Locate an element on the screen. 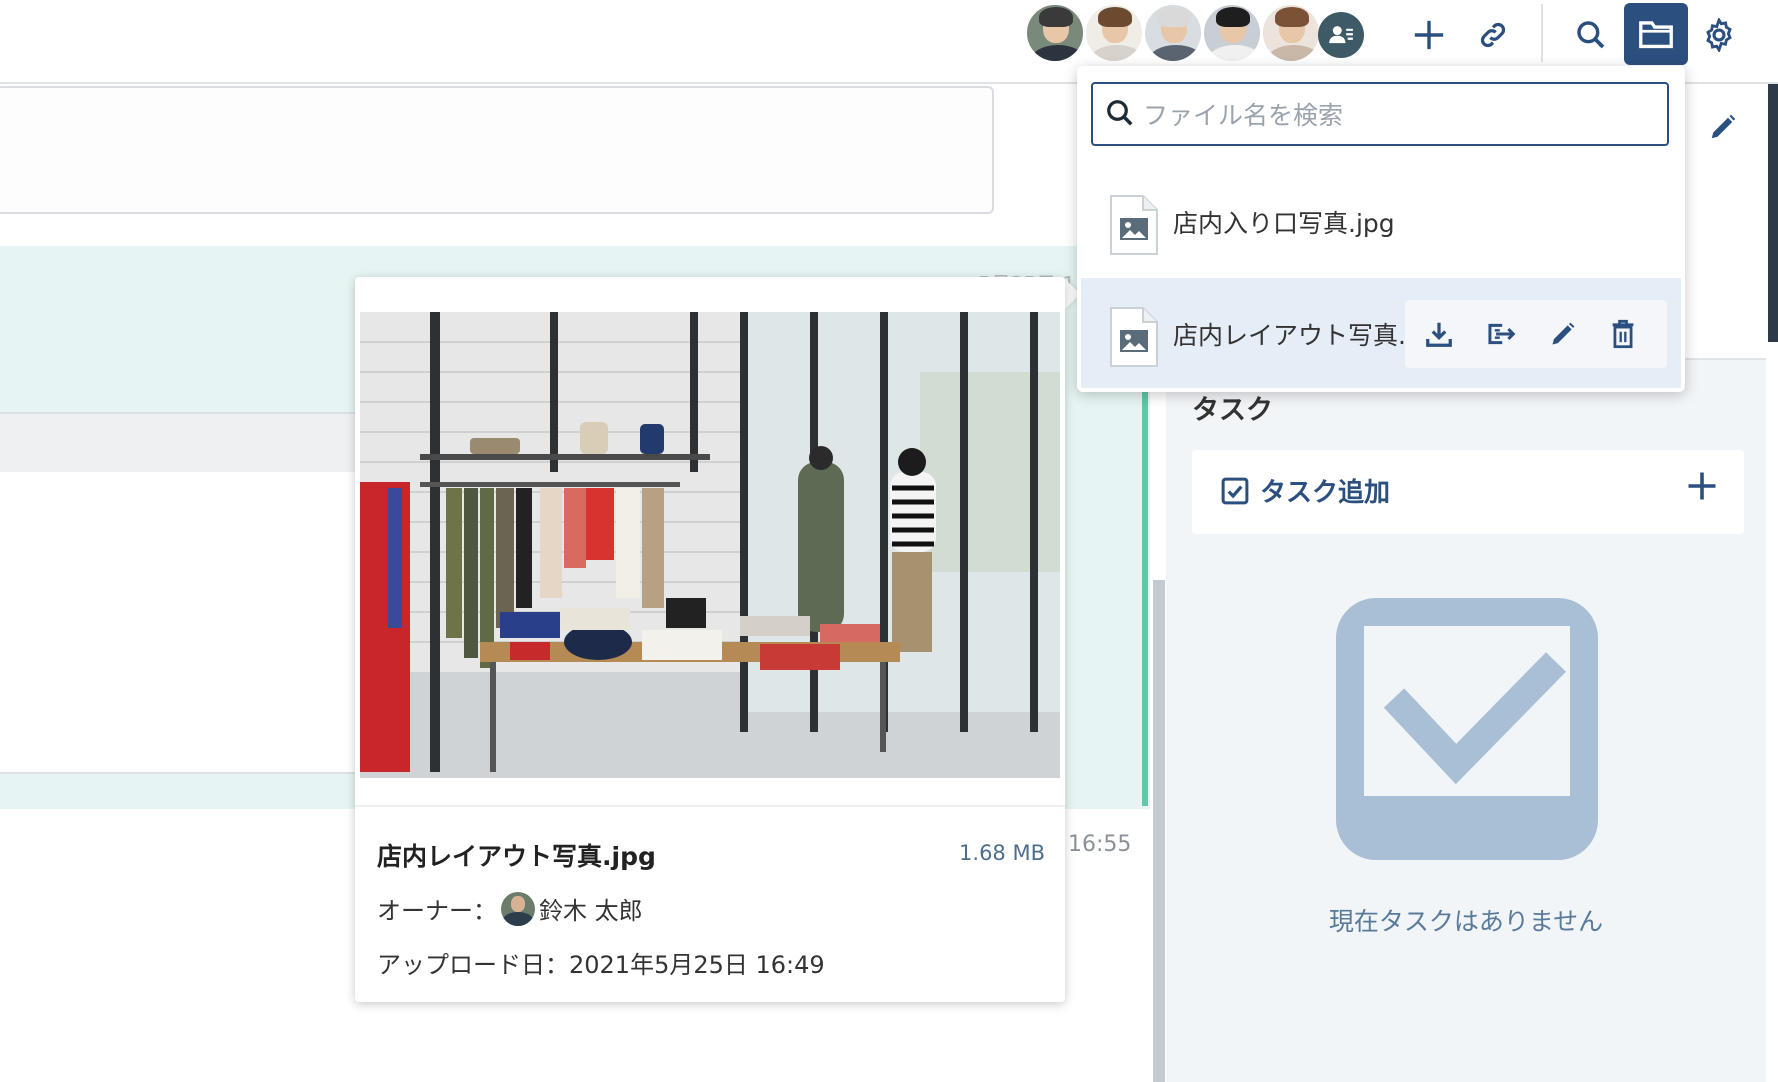  owner-name: 鈴木 太郎 is located at coordinates (591, 911).